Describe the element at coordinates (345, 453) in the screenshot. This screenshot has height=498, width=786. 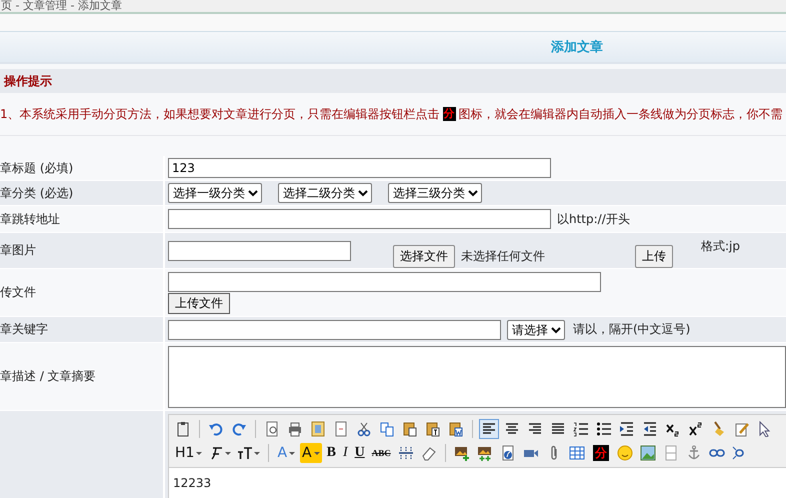
I see `italic-button: I` at that location.